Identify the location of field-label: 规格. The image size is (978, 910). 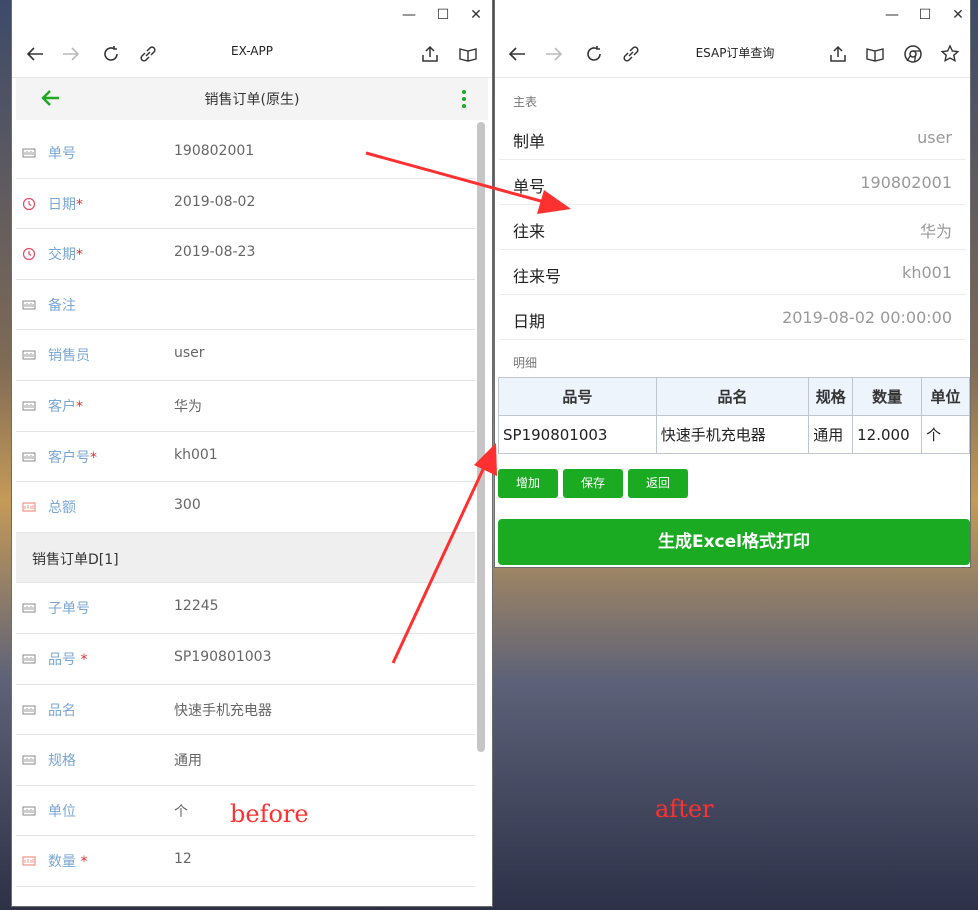
(62, 760).